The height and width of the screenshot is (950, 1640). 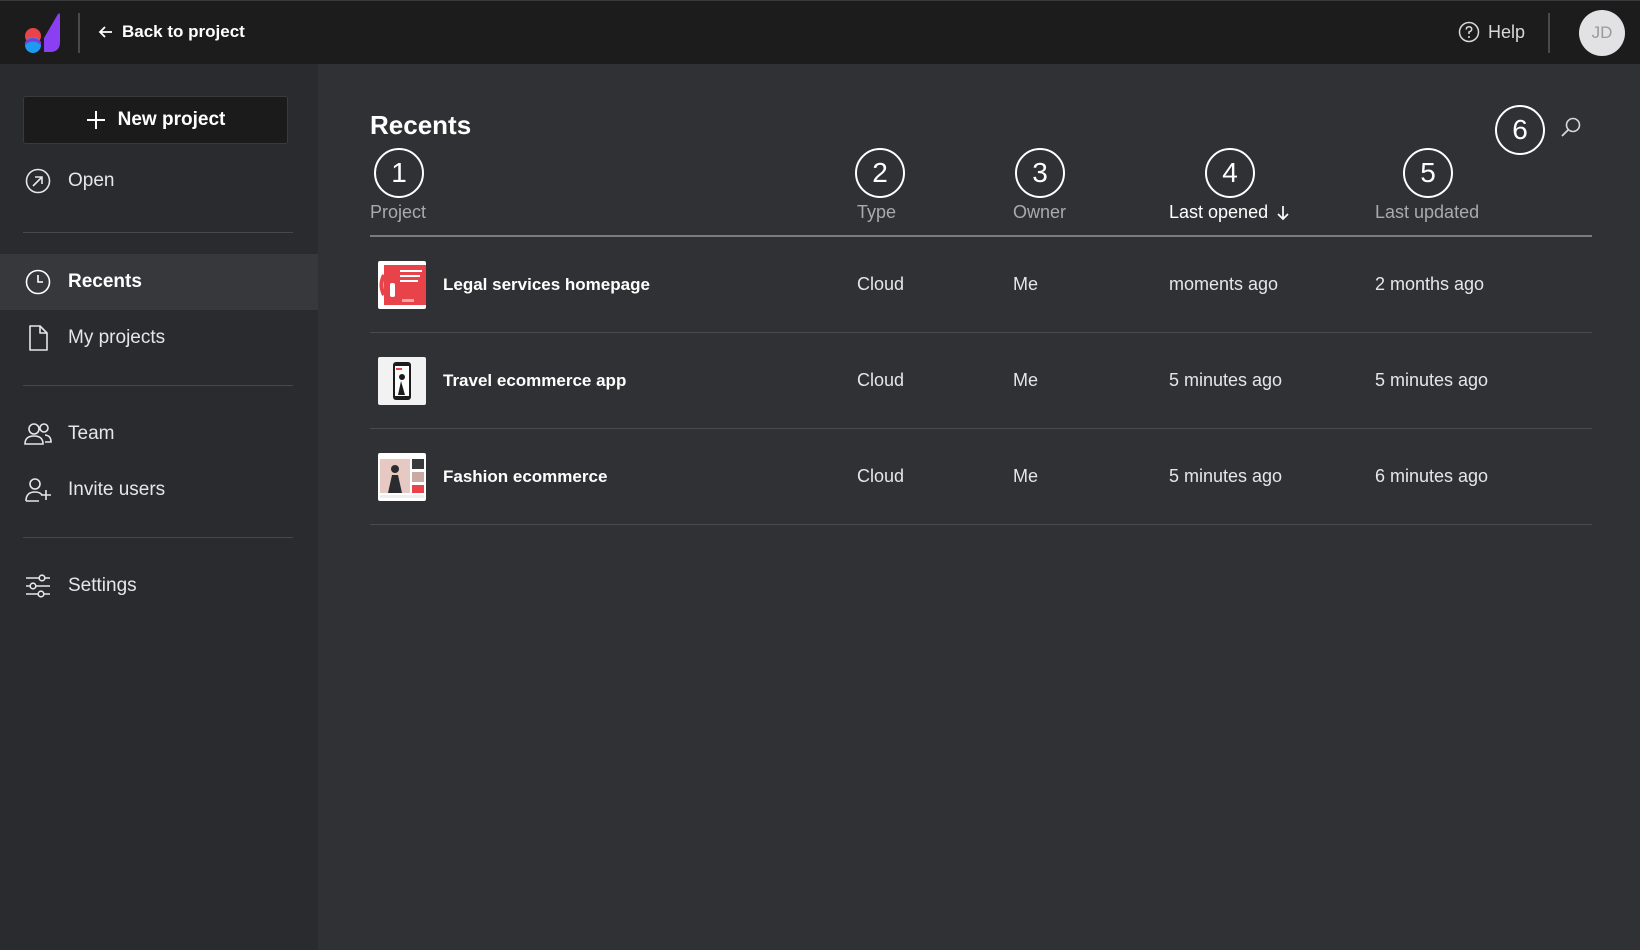 I want to click on annotation-badge-3: 3, so click(x=1040, y=173).